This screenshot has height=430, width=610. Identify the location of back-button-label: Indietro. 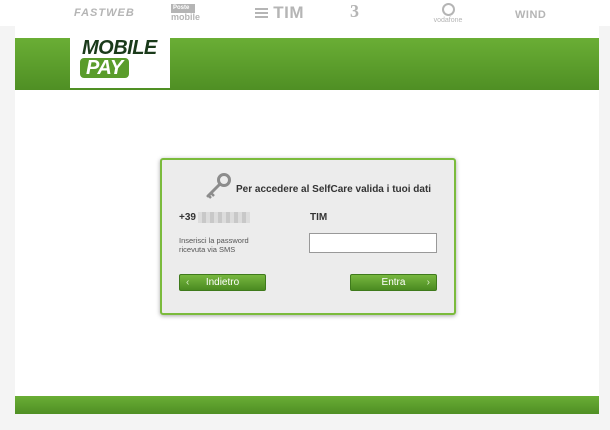
(222, 282).